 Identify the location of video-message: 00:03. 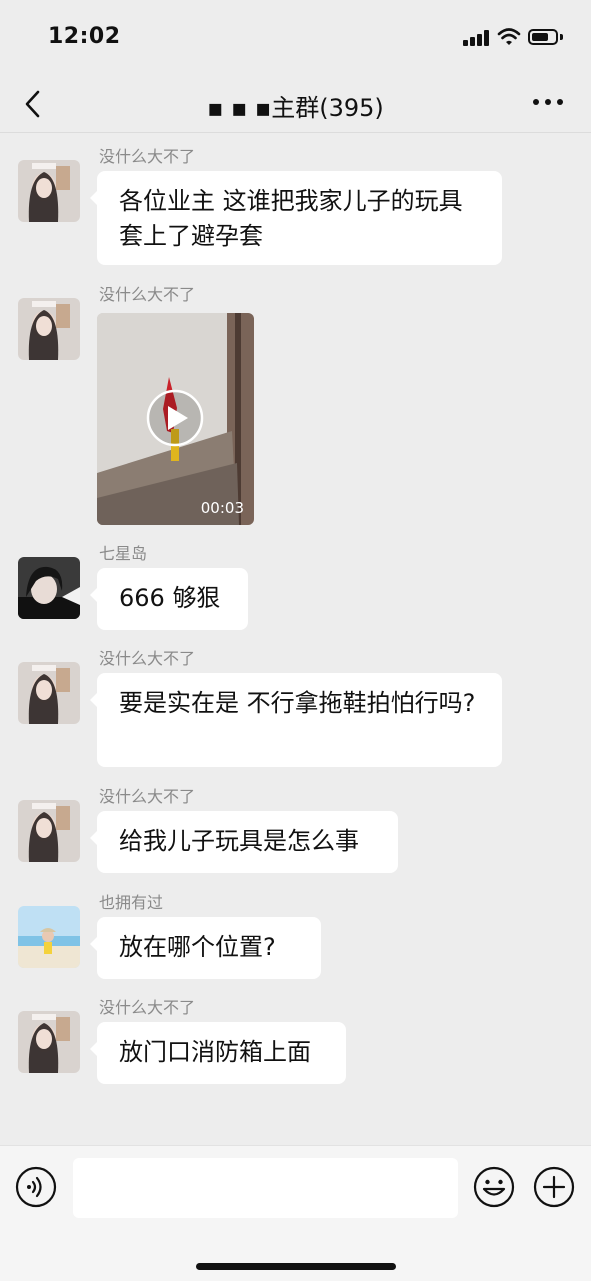
(175, 419).